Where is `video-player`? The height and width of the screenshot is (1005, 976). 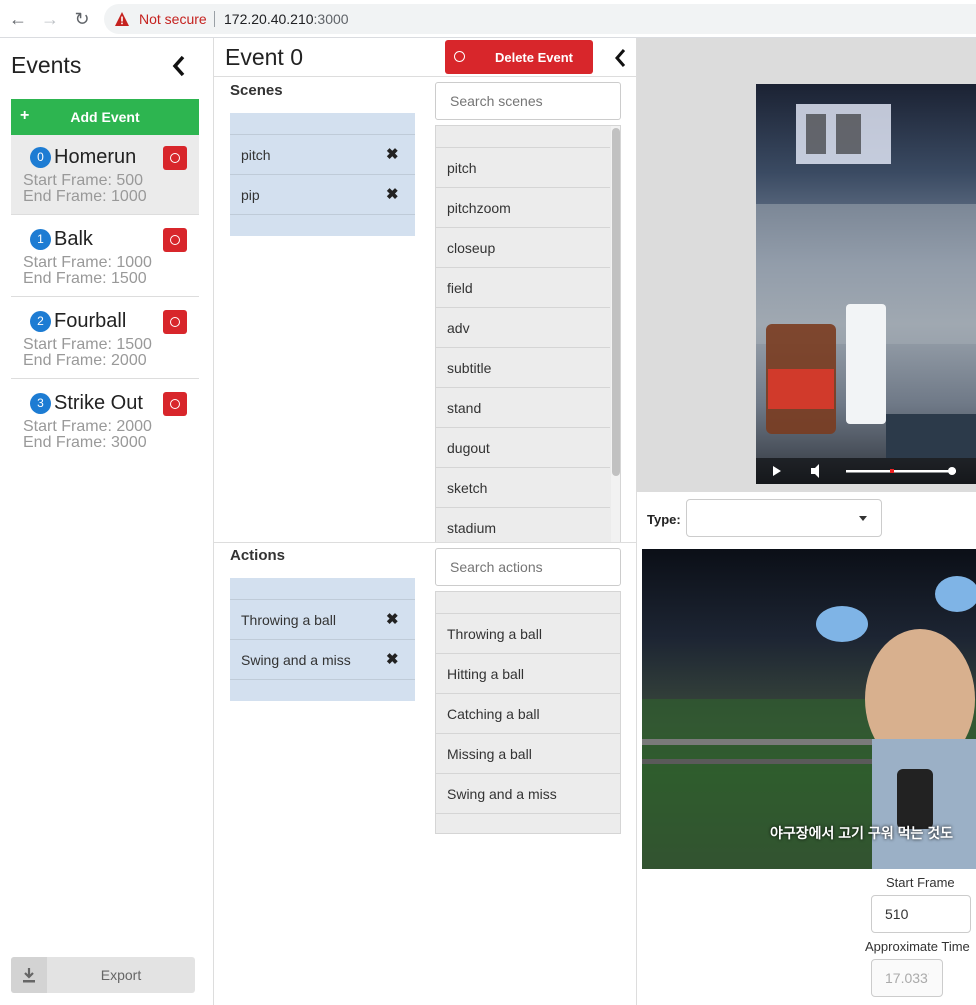
video-player is located at coordinates (866, 284).